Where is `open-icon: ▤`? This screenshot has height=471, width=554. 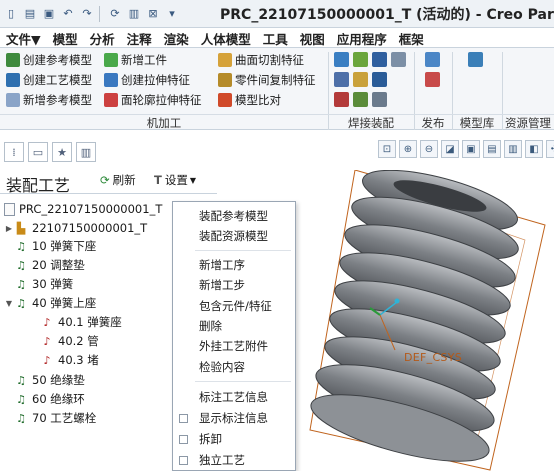 open-icon: ▤ is located at coordinates (30, 14).